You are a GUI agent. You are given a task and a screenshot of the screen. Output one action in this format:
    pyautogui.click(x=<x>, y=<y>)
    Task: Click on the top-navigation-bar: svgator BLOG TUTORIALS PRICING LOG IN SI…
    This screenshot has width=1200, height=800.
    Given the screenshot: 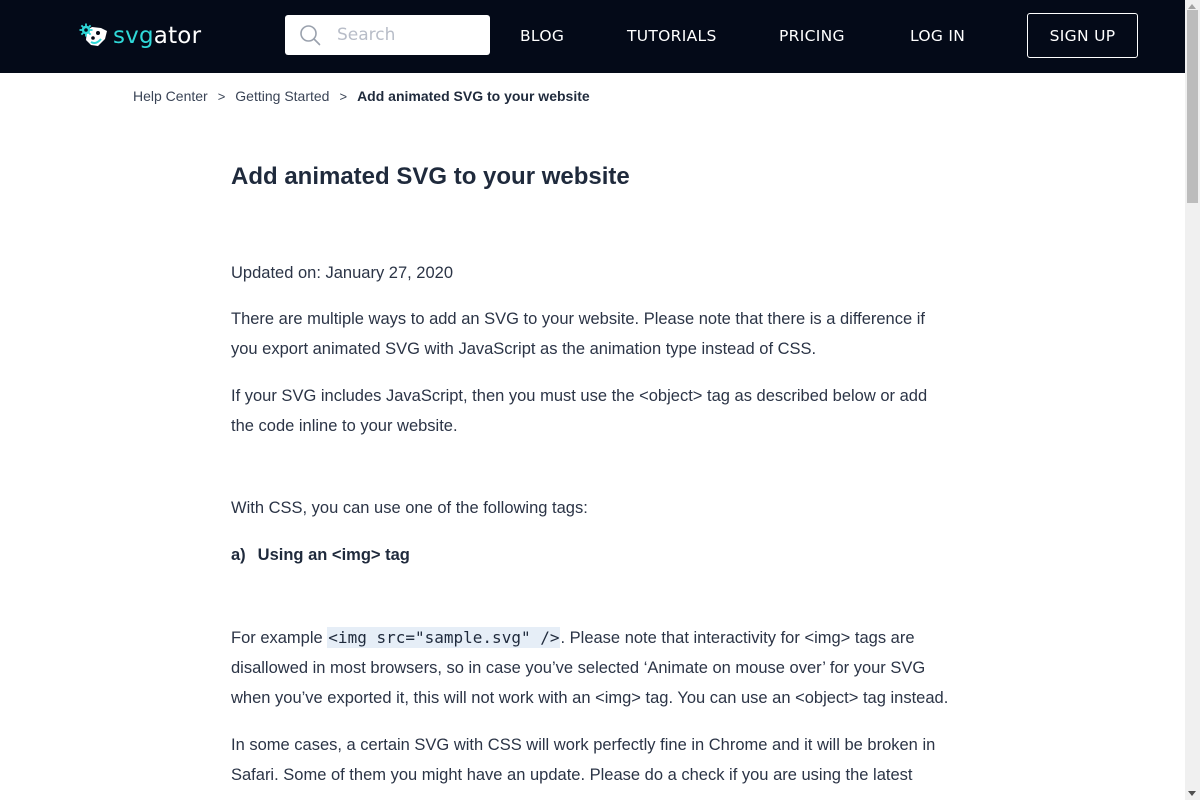 What is the action you would take?
    pyautogui.click(x=592, y=36)
    